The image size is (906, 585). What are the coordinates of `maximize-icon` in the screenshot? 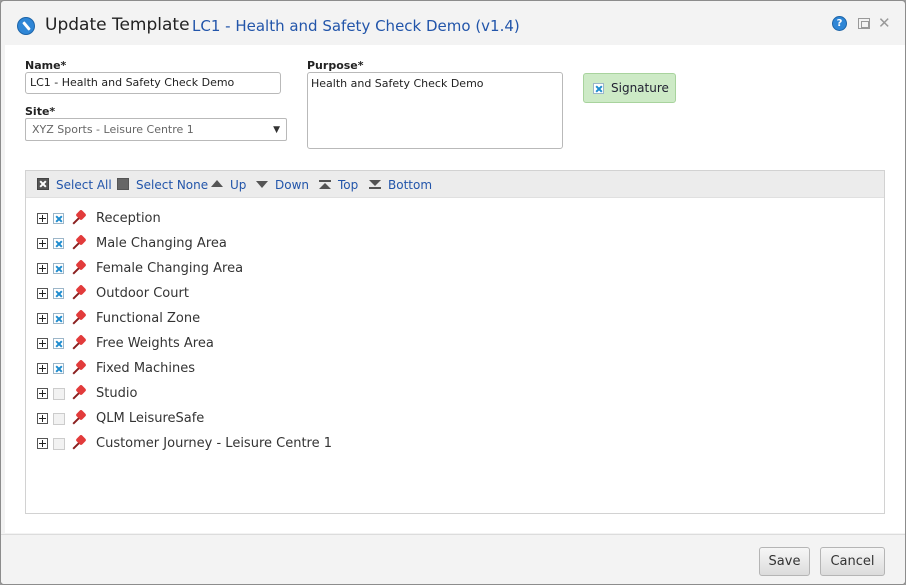 It's located at (864, 23).